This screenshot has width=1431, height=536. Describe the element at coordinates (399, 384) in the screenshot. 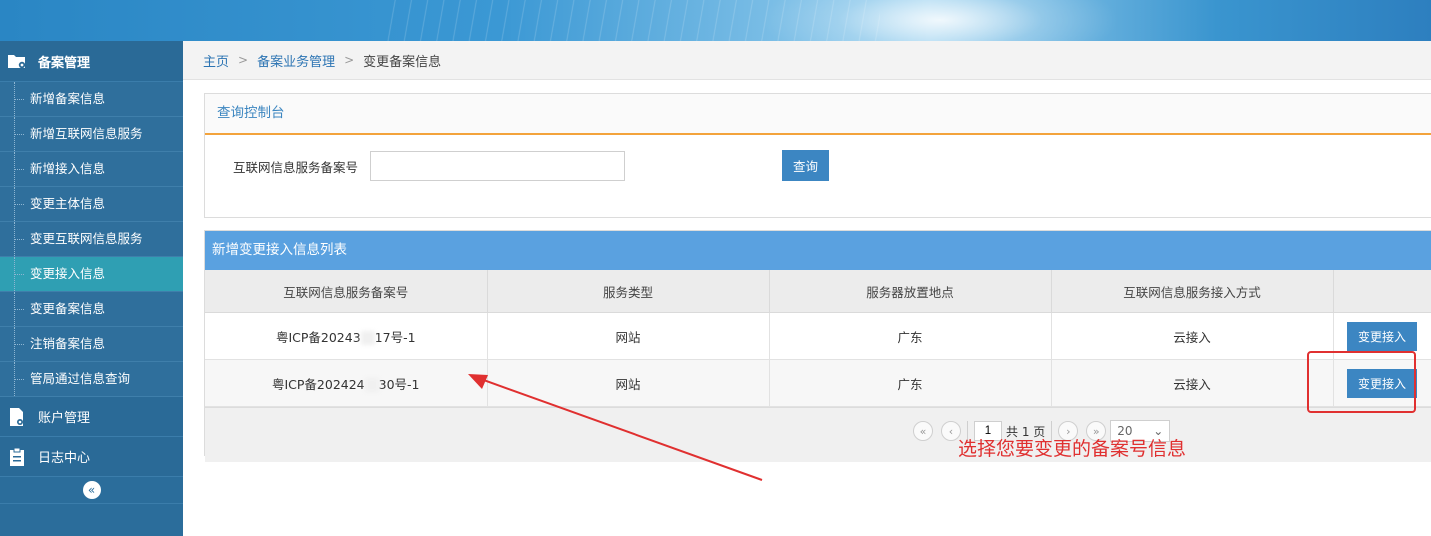

I see `record-number-suffix: 30号-1` at that location.